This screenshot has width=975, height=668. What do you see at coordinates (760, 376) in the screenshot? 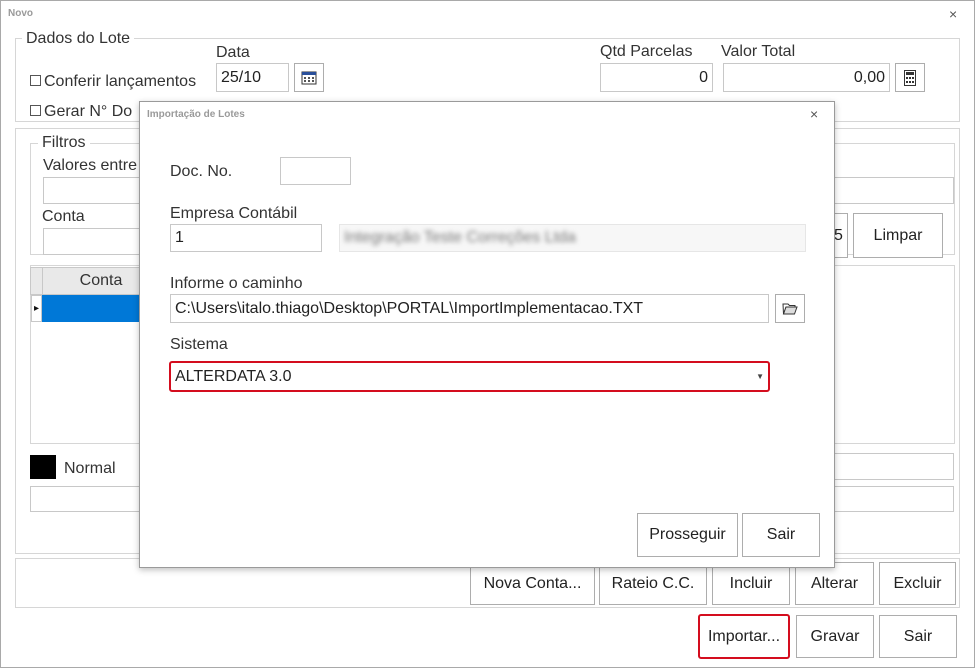
I see `dropdown-arrow-icon: ▼` at bounding box center [760, 376].